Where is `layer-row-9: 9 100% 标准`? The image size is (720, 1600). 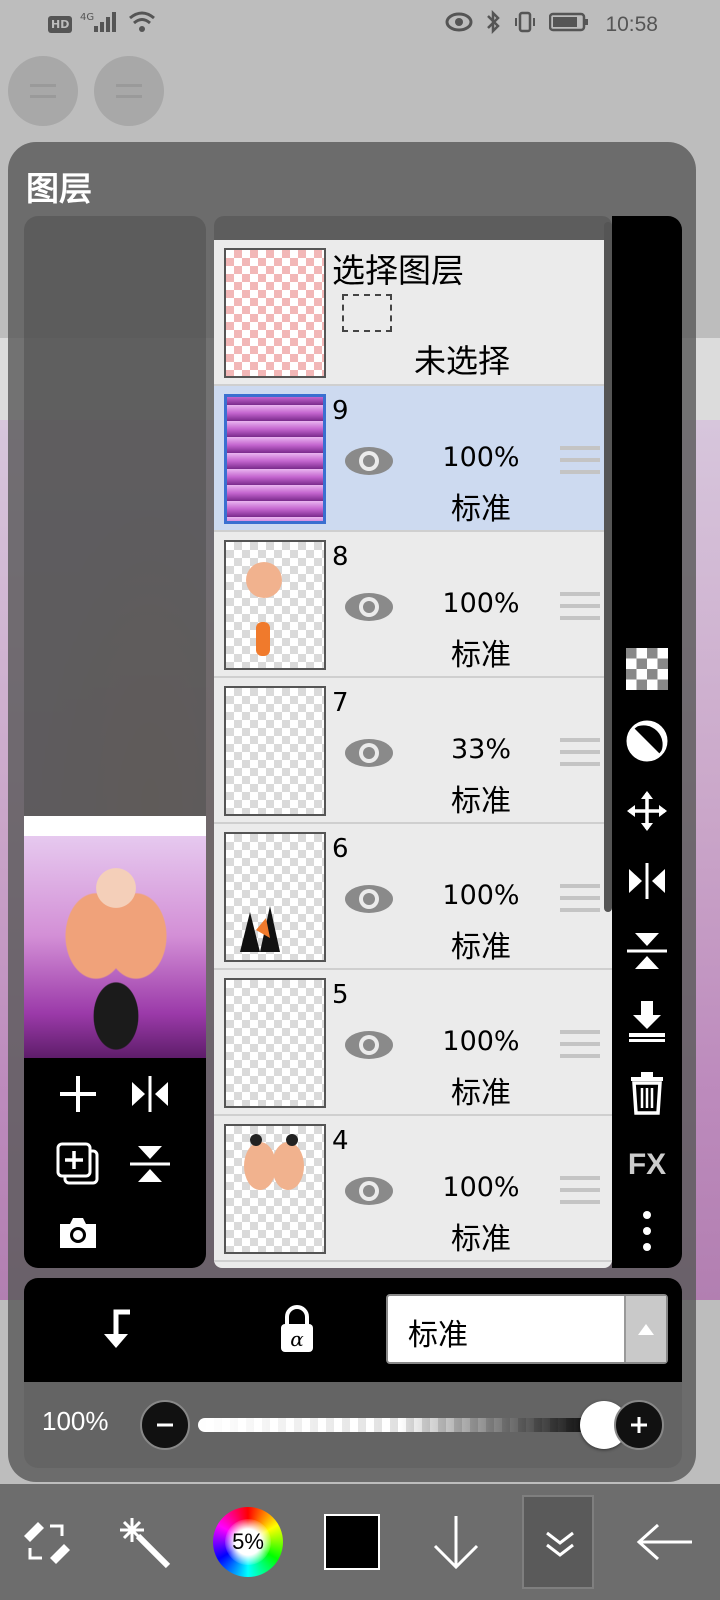
layer-row-9: 9 100% 标准 is located at coordinates (413, 459).